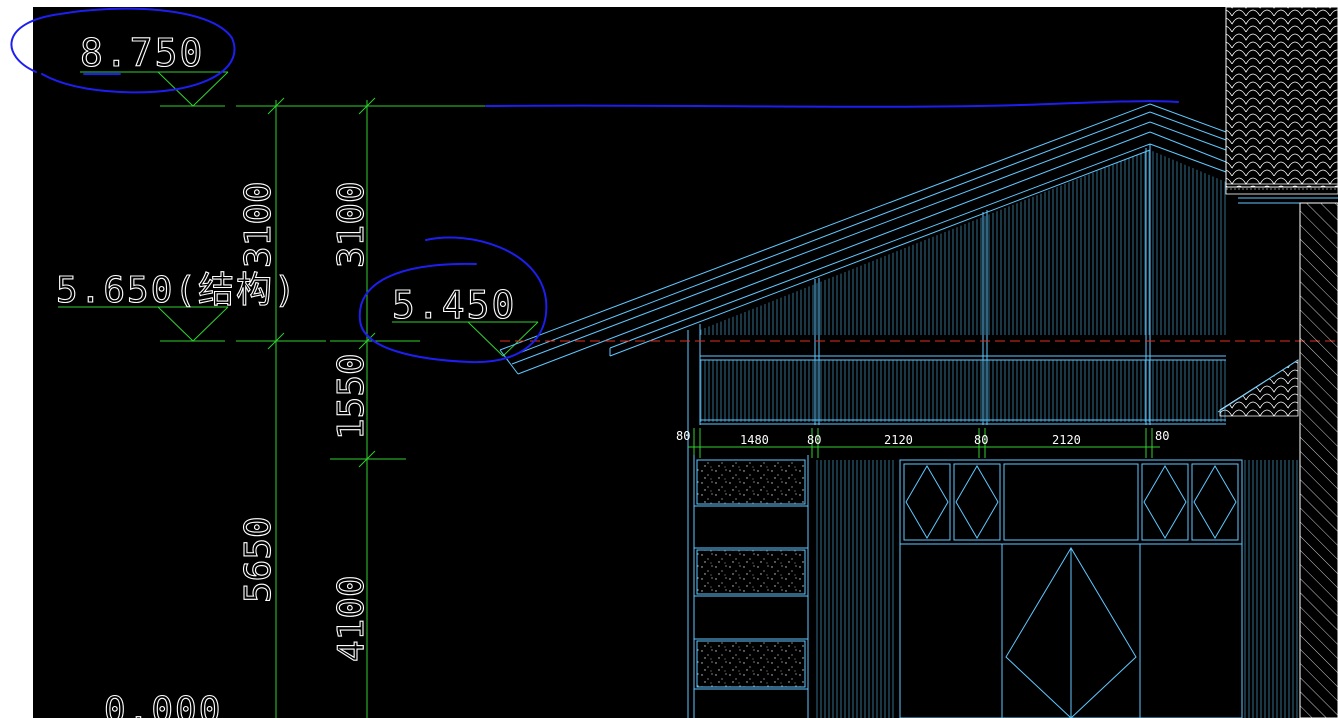 The width and height of the screenshot is (1338, 718). What do you see at coordinates (351, 618) in the screenshot?
I see `dim-inner-lower: 4100` at bounding box center [351, 618].